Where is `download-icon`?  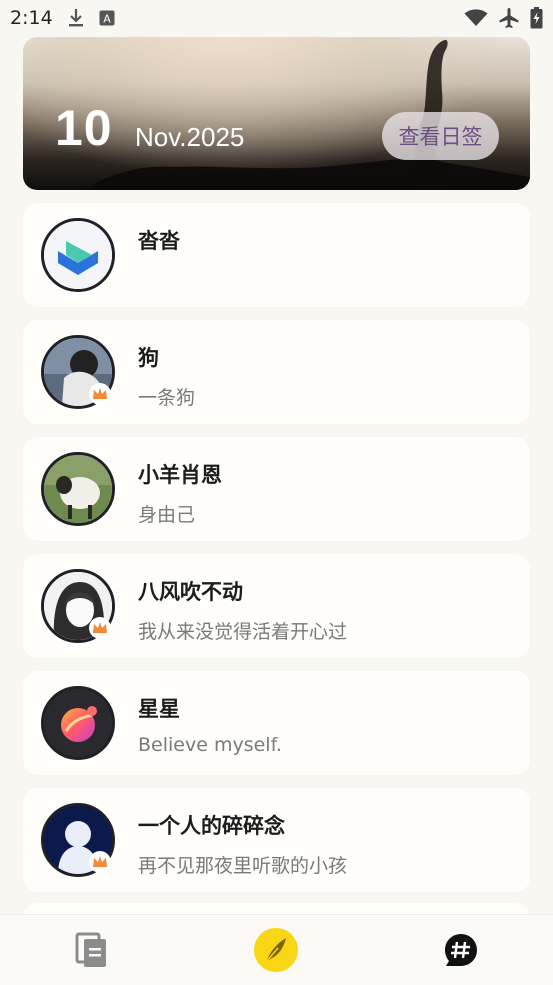
download-icon is located at coordinates (76, 18).